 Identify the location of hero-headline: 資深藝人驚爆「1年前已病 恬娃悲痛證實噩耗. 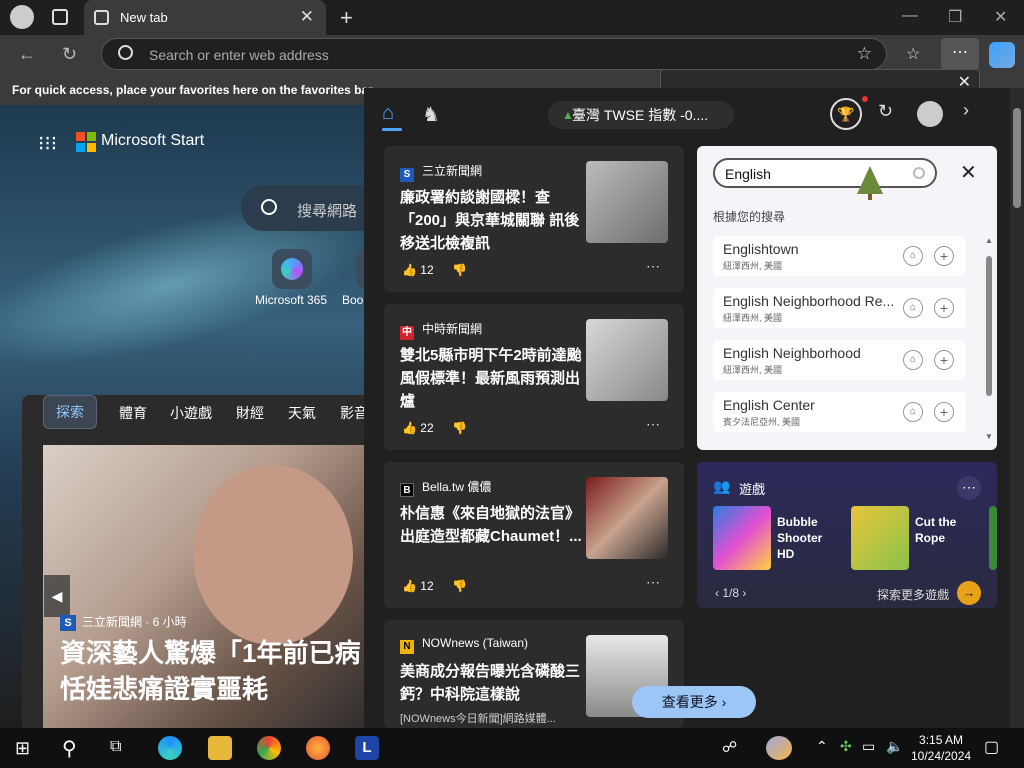
(212, 671).